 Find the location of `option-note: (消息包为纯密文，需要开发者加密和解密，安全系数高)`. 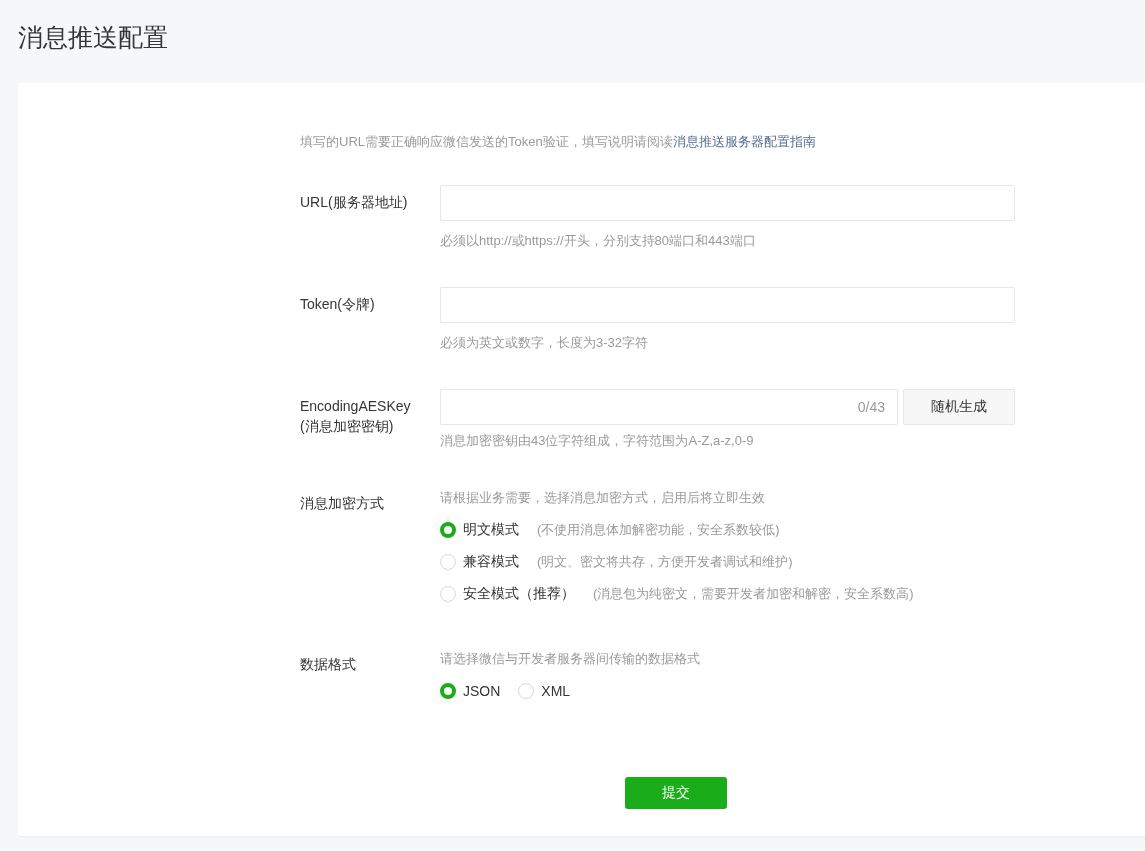

option-note: (消息包为纯密文，需要开发者加密和解密，安全系数高) is located at coordinates (753, 594).